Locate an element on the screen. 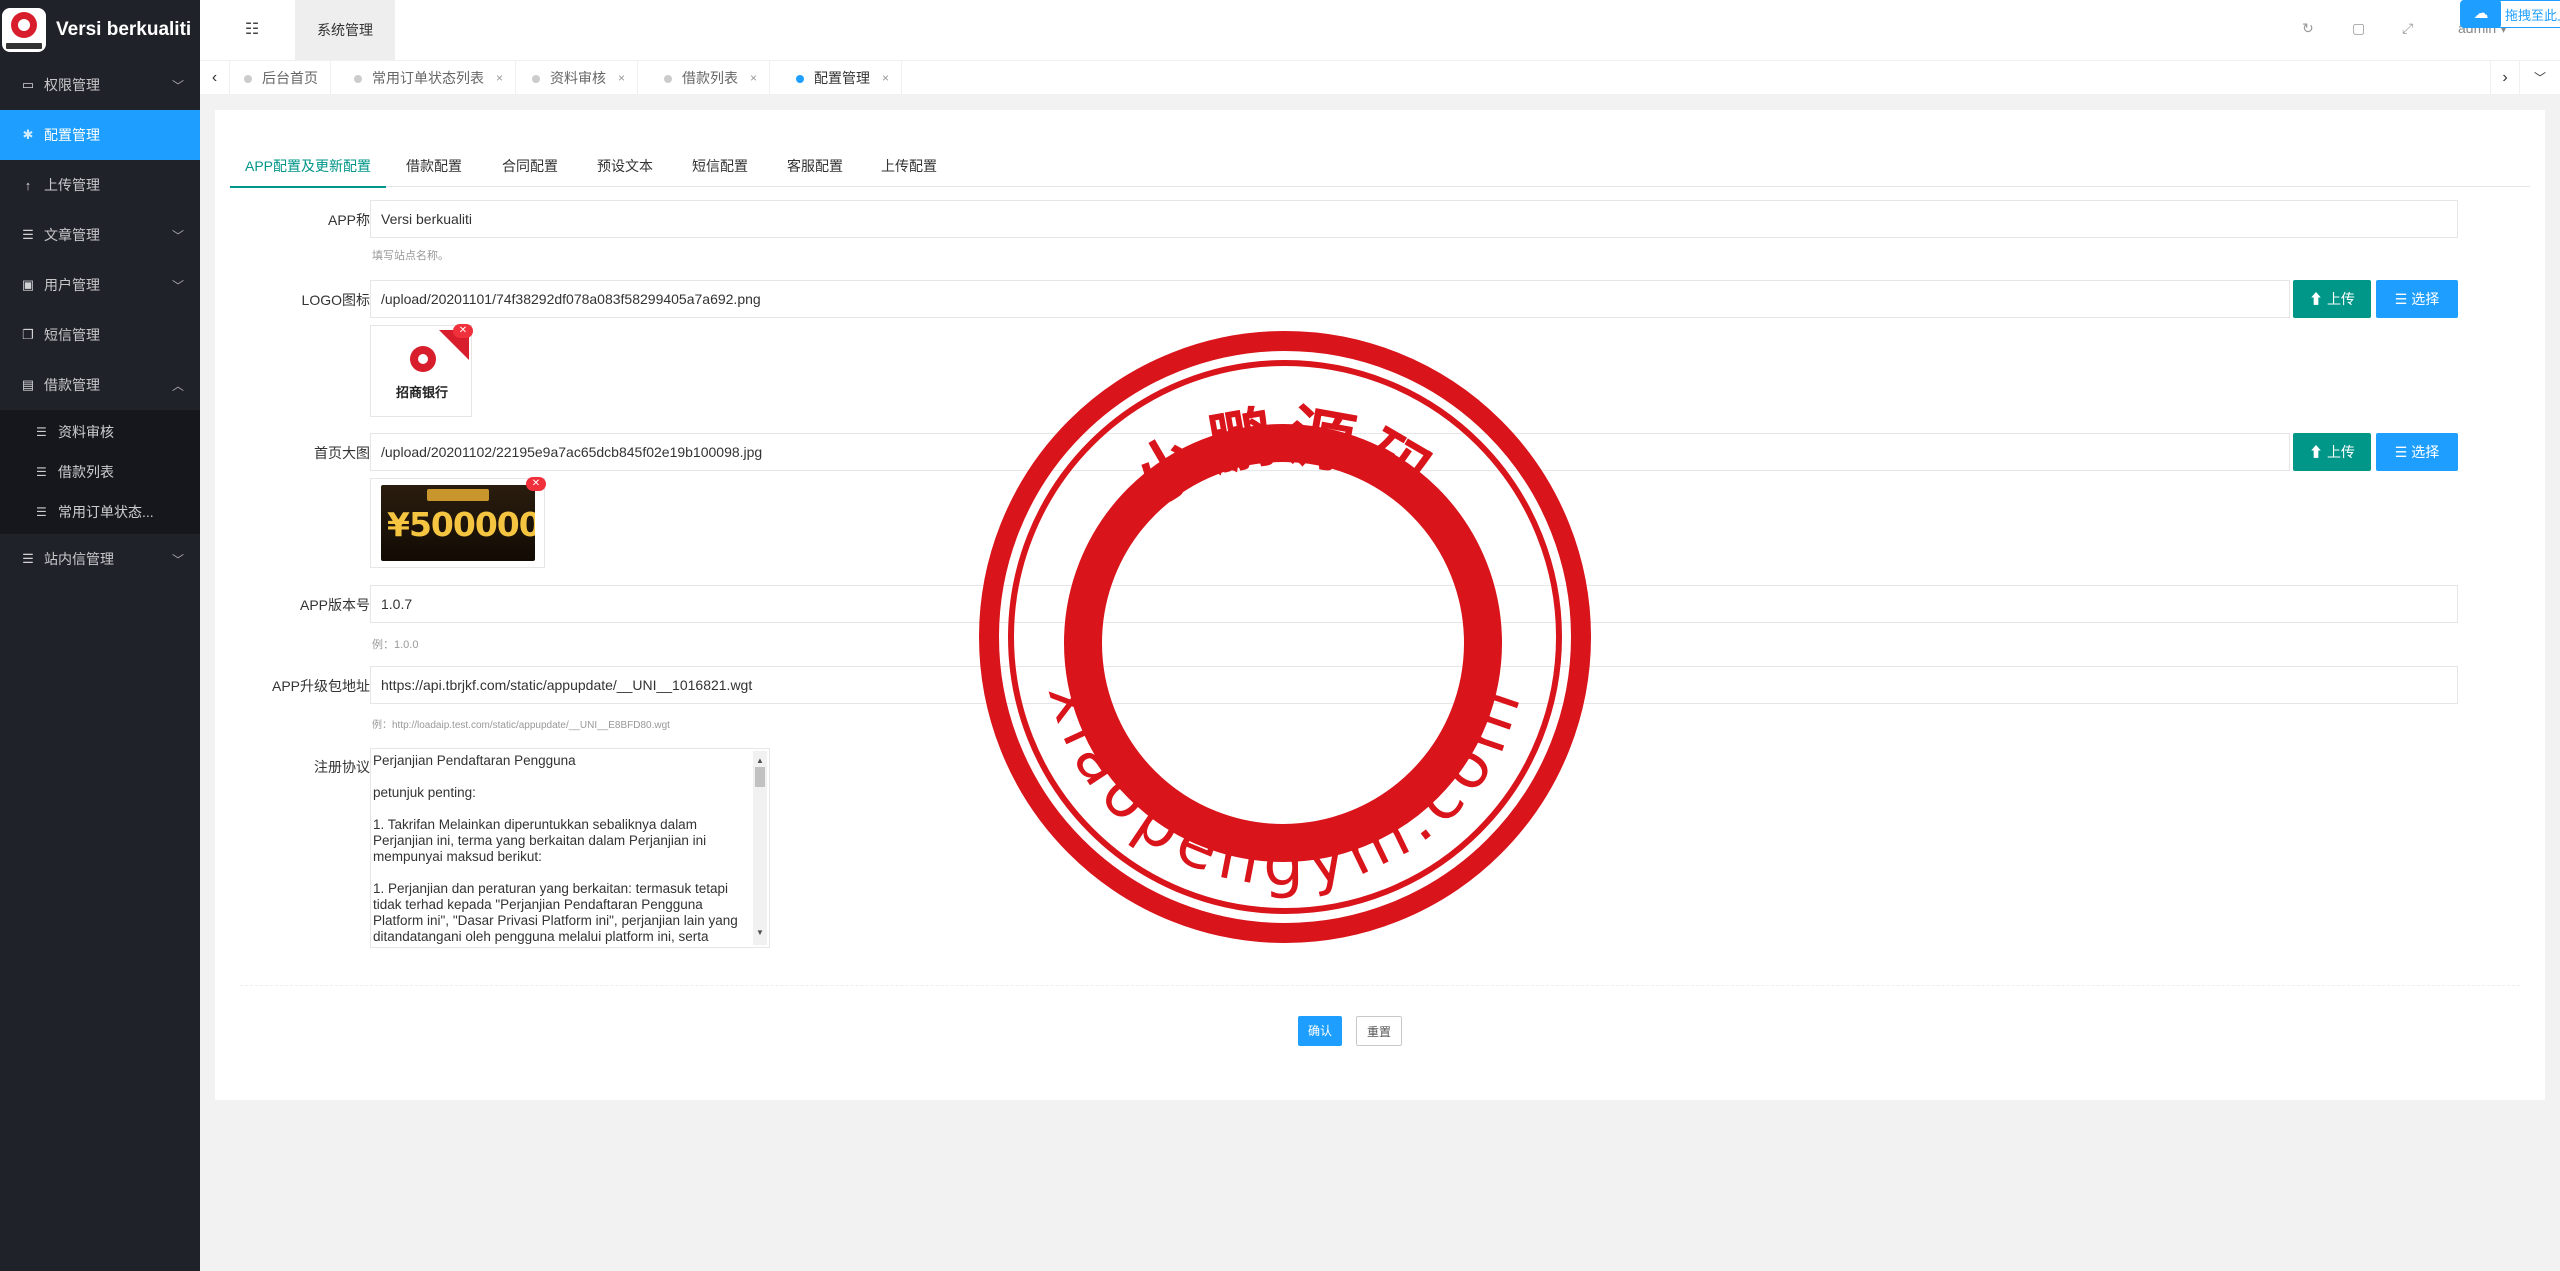 The height and width of the screenshot is (1271, 2560). sidebar-item-sms: ❐ 短信管理 is located at coordinates (100, 335).